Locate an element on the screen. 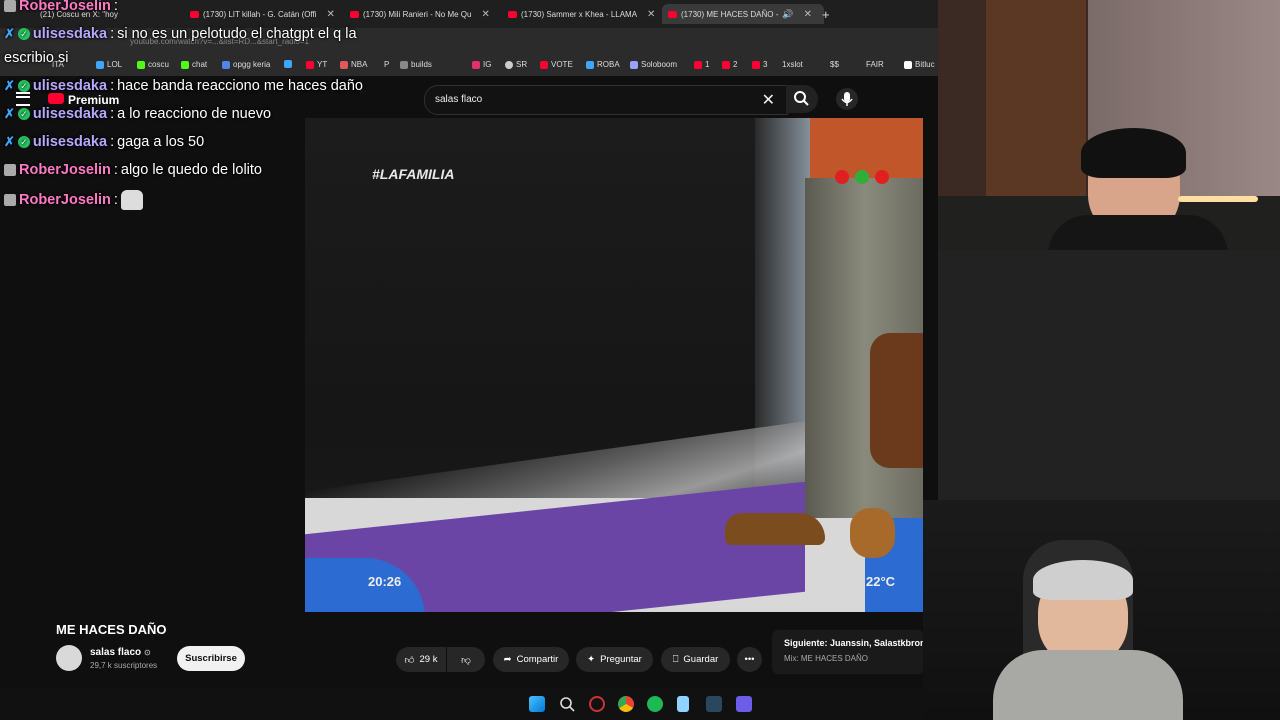 Image resolution: width=1280 pixels, height=720 pixels. bookmark-label: P is located at coordinates (387, 64).